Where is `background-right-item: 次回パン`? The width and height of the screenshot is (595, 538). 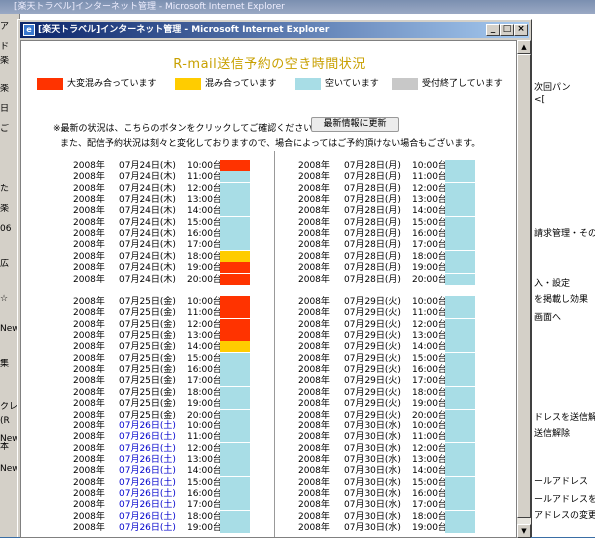
background-right-item: 次回パン is located at coordinates (552, 88).